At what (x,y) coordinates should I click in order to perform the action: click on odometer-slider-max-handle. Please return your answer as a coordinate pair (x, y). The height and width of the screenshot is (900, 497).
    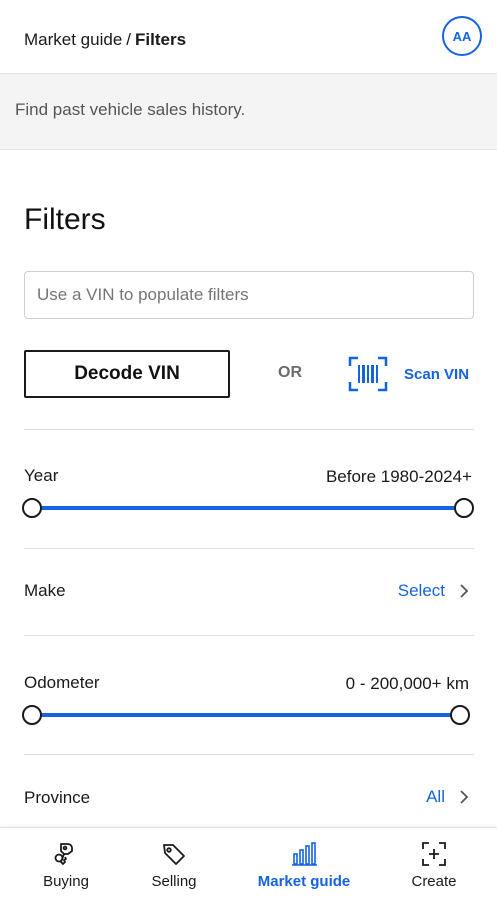
    Looking at the image, I should click on (460, 715).